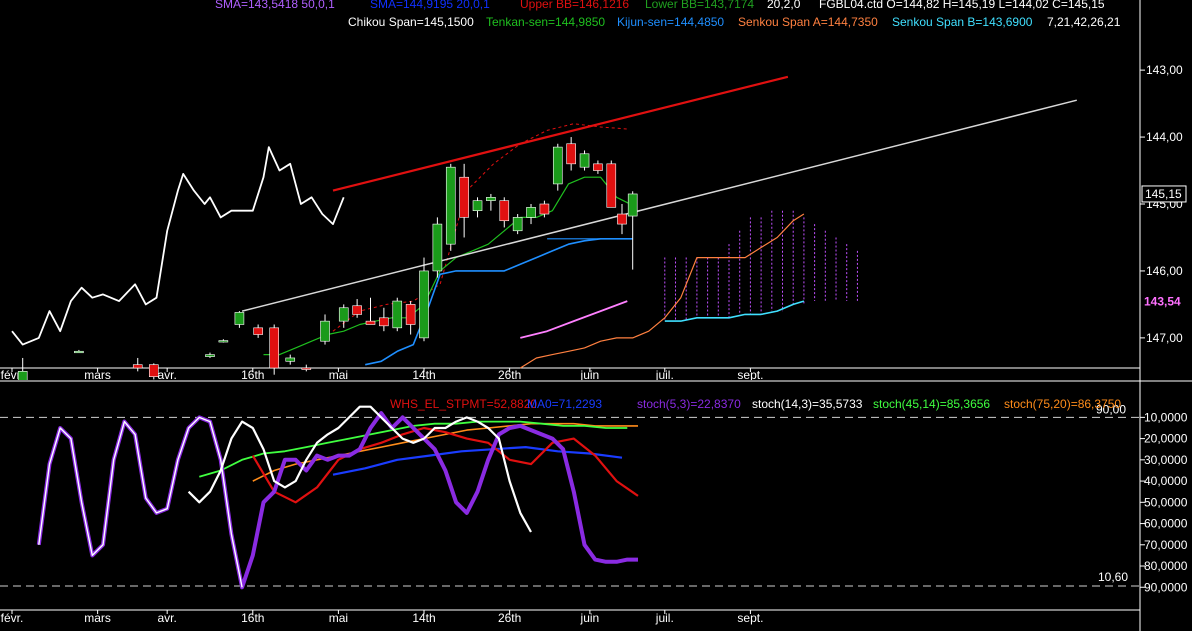 The height and width of the screenshot is (631, 1192). What do you see at coordinates (590, 618) in the screenshot?
I see `osc-x-tick-label: juin` at bounding box center [590, 618].